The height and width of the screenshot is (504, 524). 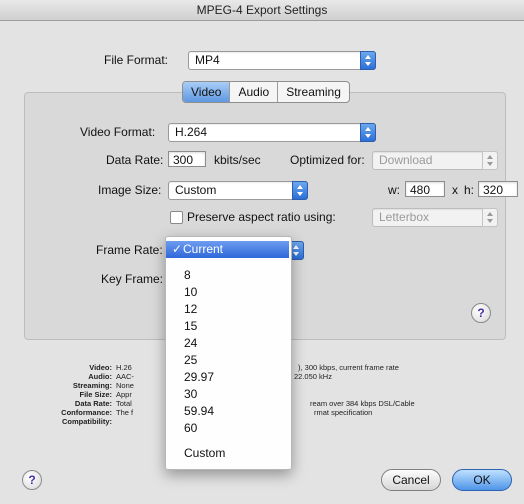 What do you see at coordinates (118, 132) in the screenshot?
I see `video-format-label: Video Format:` at bounding box center [118, 132].